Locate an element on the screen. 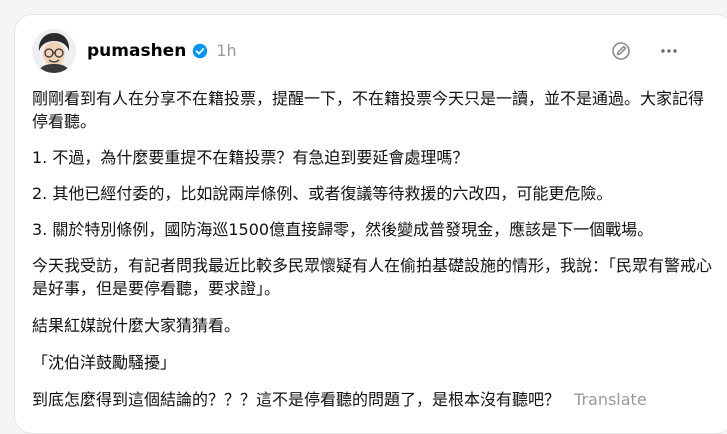  edit-pencil-icon is located at coordinates (621, 51).